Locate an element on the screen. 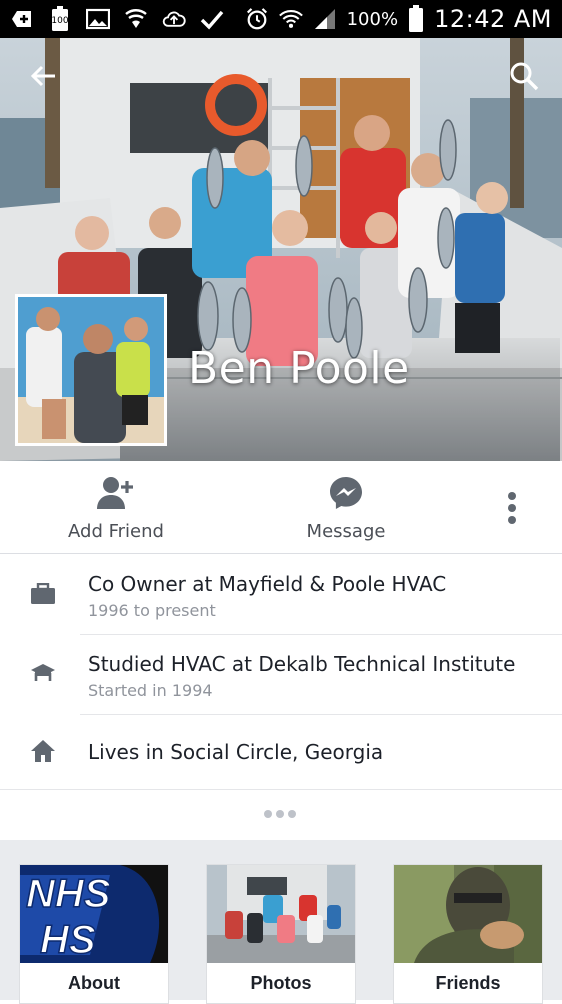 Image resolution: width=562 pixels, height=1004 pixels. battery-percent: 100% is located at coordinates (372, 19).